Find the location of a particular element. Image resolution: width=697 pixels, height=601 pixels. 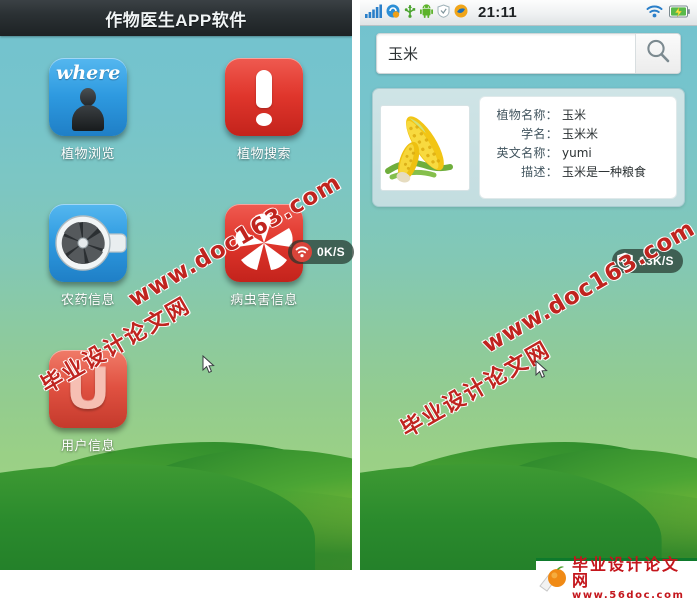

status-bar-left-icons is located at coordinates (414, 12).